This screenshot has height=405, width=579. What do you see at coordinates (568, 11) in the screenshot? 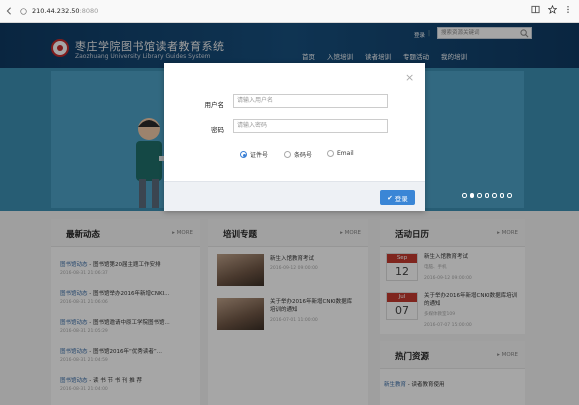
I see `more-menu-icon` at bounding box center [568, 11].